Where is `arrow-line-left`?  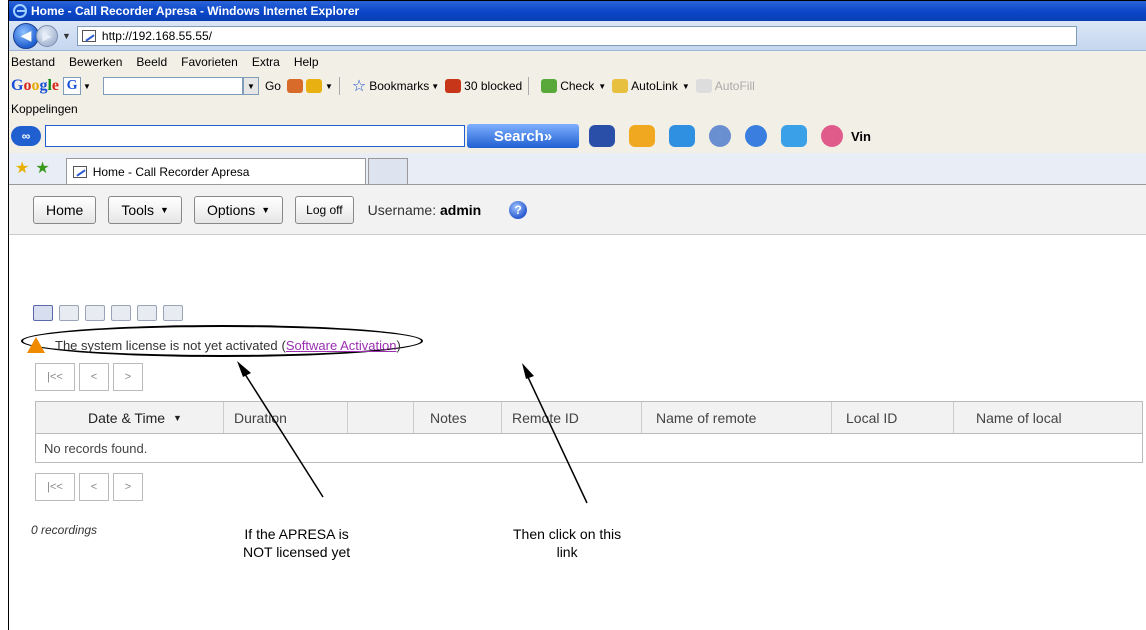
arrow-line-left is located at coordinates (283, 434).